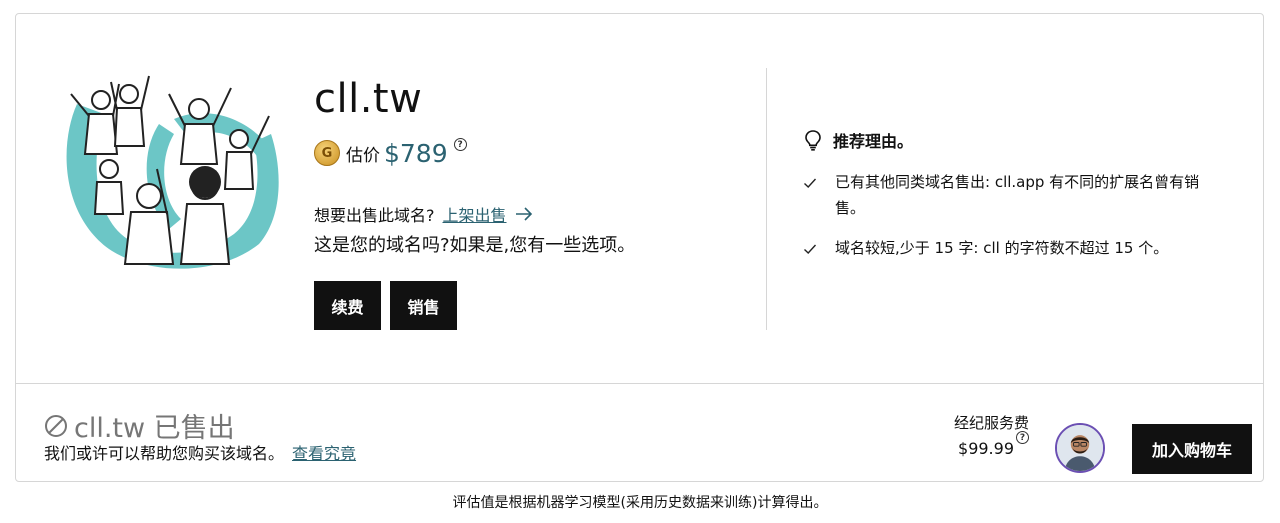  Describe the element at coordinates (374, 215) in the screenshot. I see `sell-prompt-text: 想要出售此域名?` at that location.